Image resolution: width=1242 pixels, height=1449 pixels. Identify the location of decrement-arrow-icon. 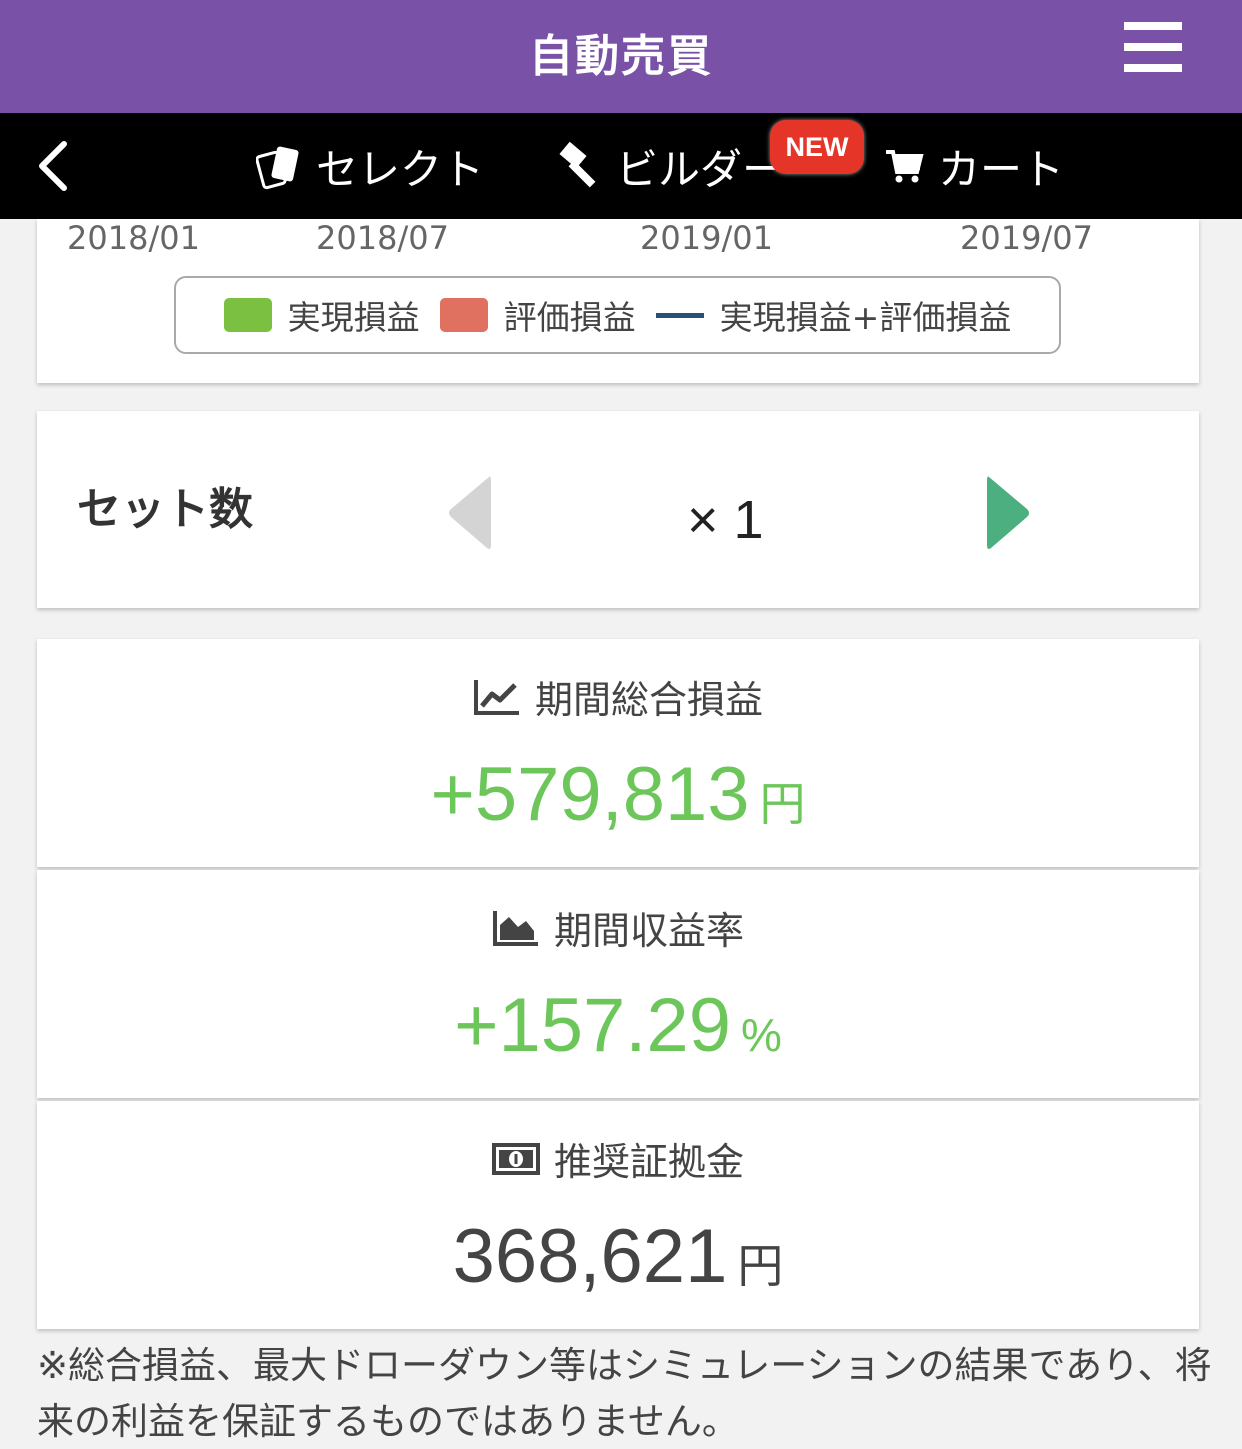
(469, 513).